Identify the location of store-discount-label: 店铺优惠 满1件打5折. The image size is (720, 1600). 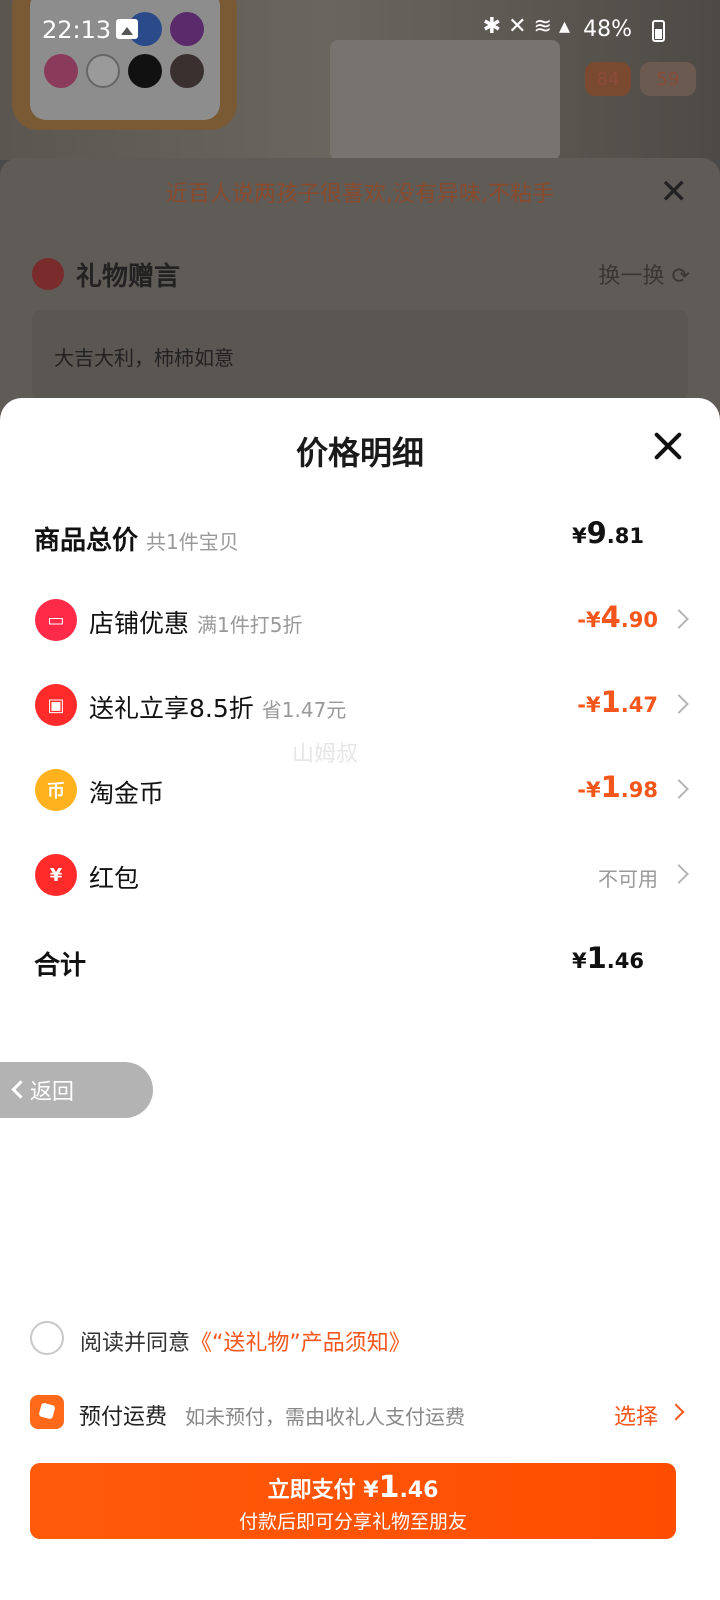
(196, 623).